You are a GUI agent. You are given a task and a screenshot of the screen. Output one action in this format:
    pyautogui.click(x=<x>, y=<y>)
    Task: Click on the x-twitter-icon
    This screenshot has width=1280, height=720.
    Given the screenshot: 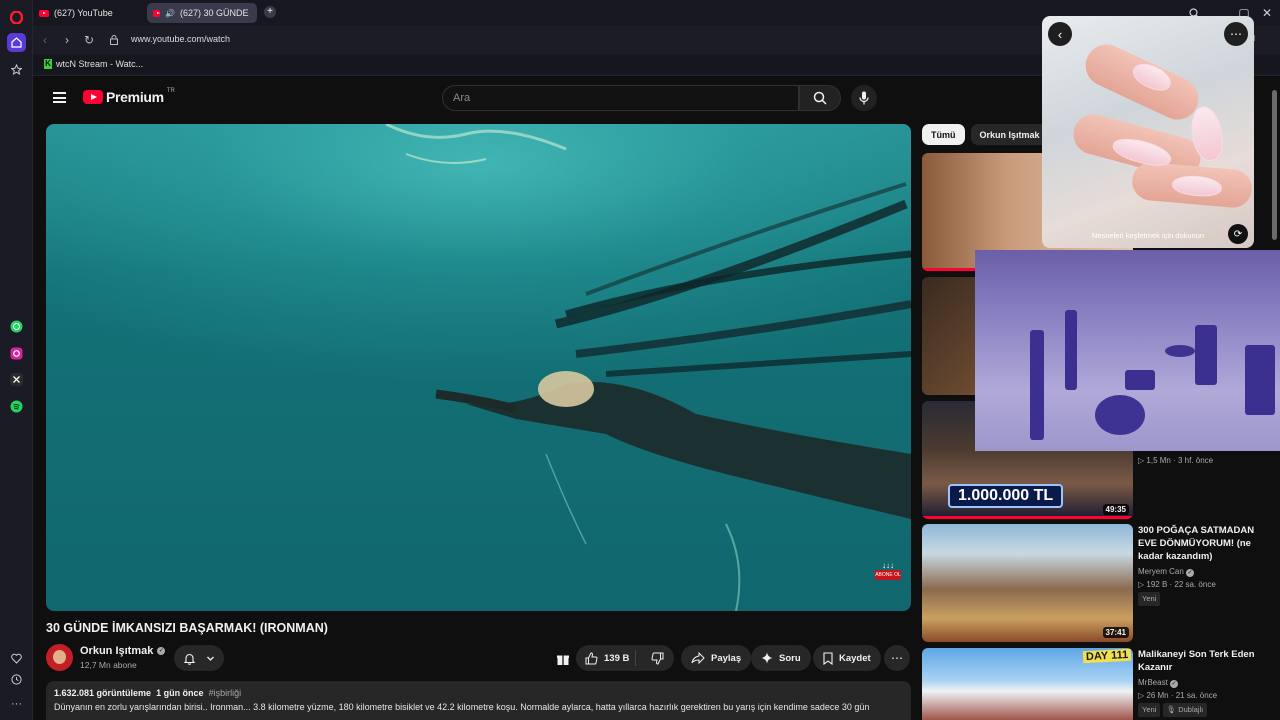 What is the action you would take?
    pyautogui.click(x=16, y=379)
    